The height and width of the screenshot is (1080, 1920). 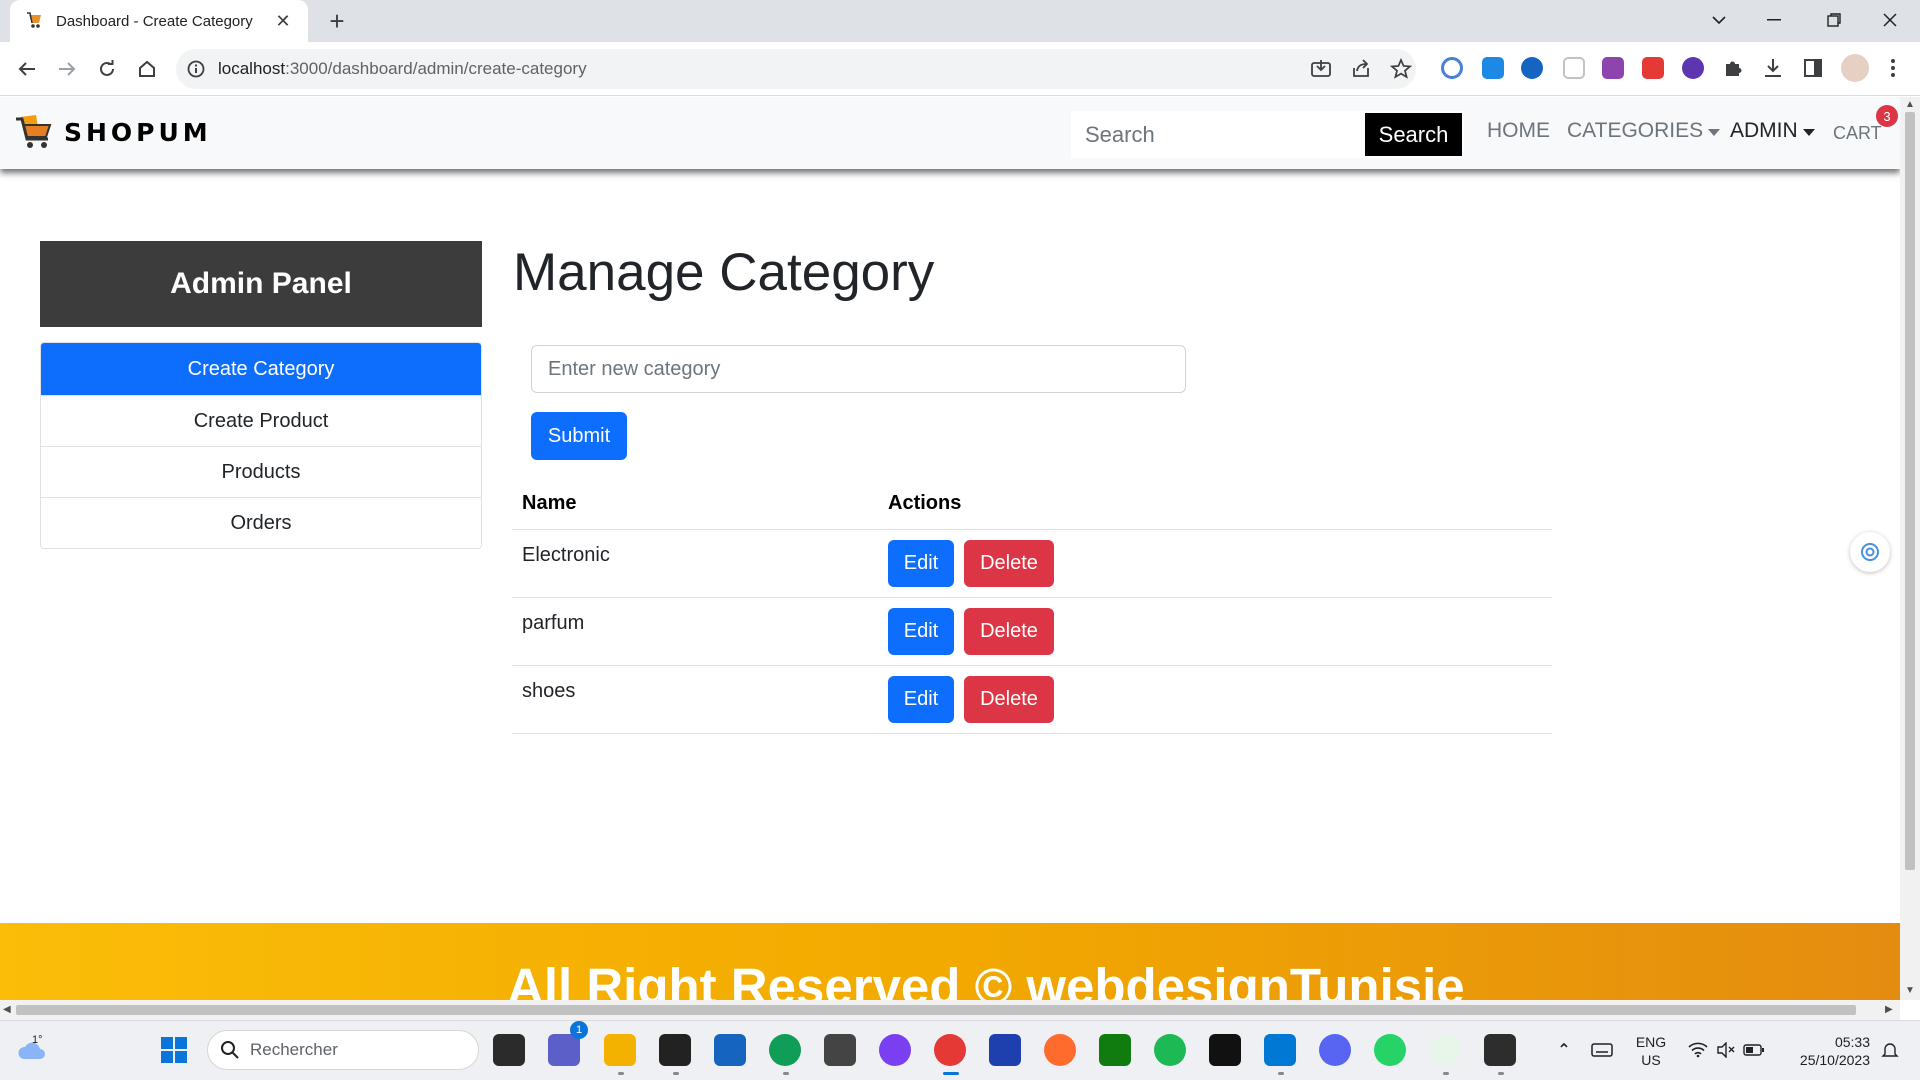 I want to click on submit-button: Submit, so click(x=579, y=436).